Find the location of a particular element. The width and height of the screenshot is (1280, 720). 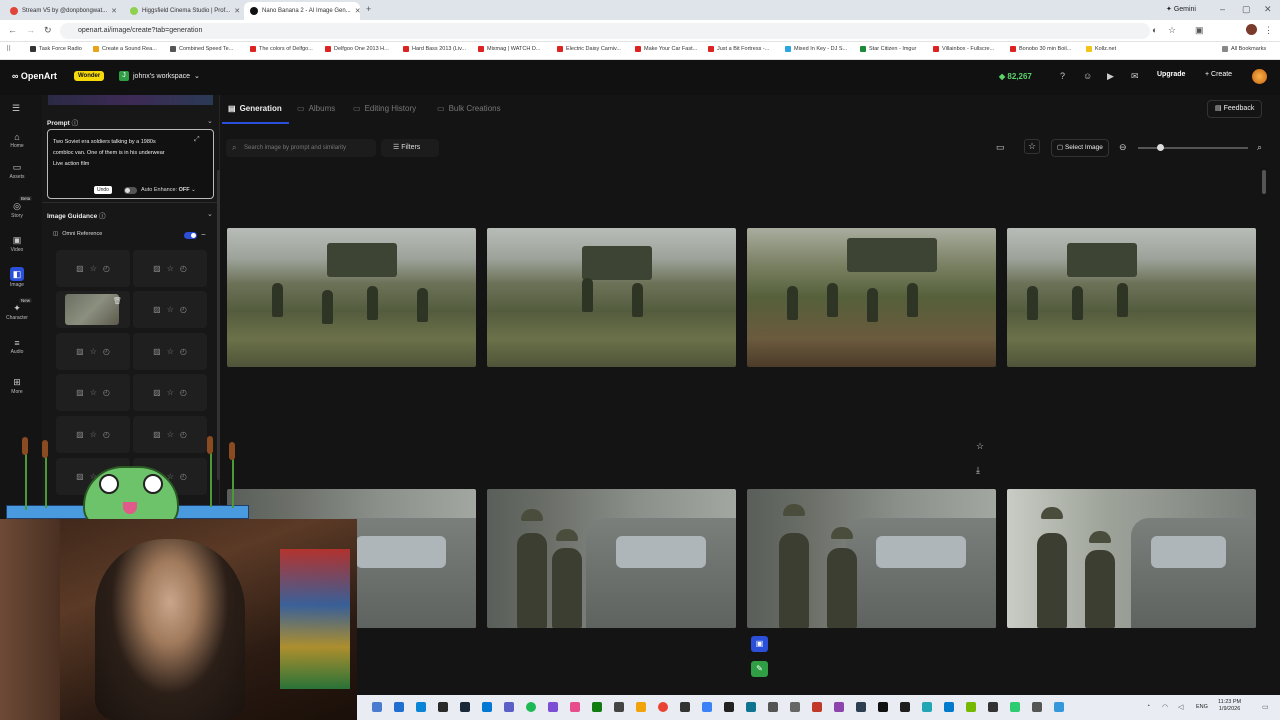

rail-item-assets: ▭ Assets is located at coordinates (17, 171).